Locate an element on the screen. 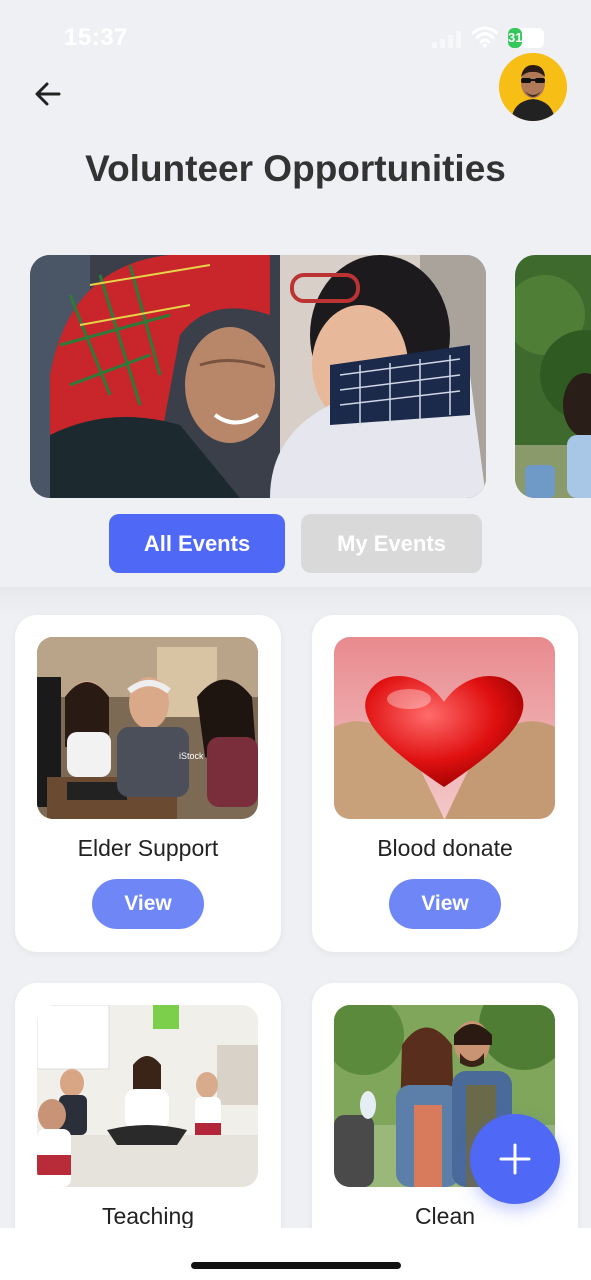 This screenshot has height=1280, width=591. event-title: Clean is located at coordinates (445, 1216).